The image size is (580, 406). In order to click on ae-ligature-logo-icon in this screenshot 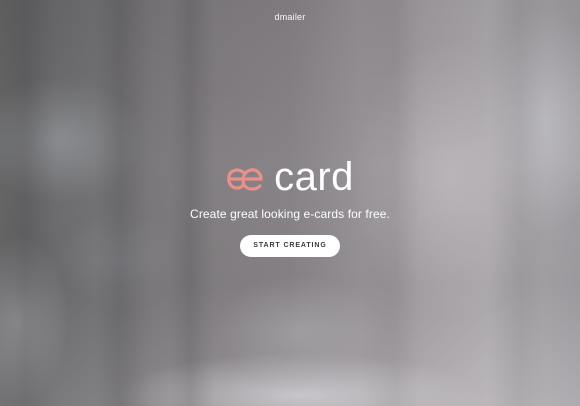, I will do `click(245, 180)`.